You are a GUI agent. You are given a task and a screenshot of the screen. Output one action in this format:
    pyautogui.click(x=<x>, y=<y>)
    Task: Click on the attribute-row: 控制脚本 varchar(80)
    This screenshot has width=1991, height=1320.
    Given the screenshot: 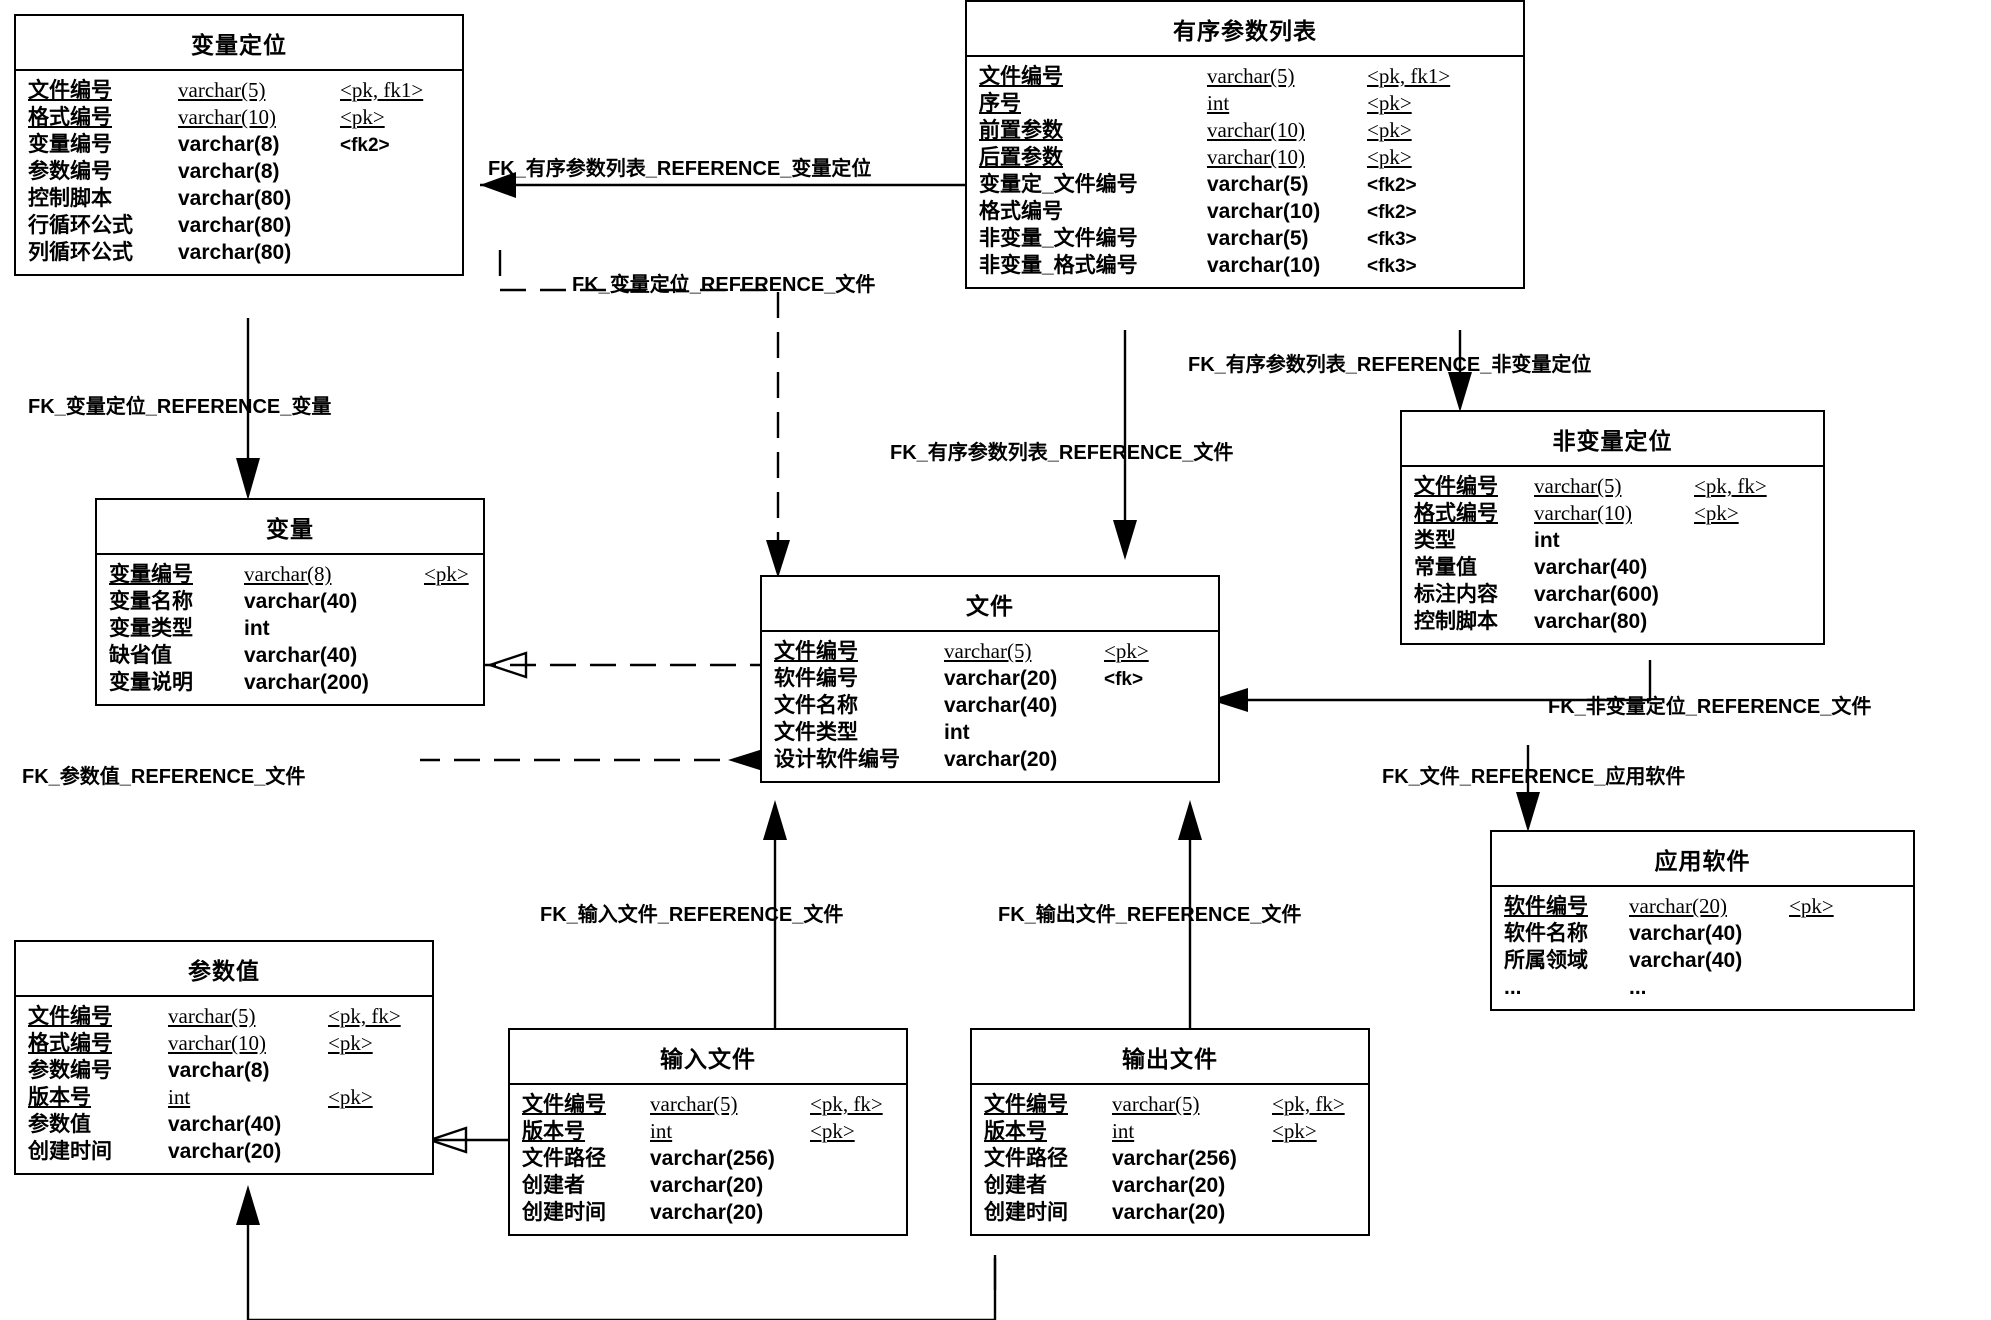 What is the action you would take?
    pyautogui.click(x=239, y=198)
    